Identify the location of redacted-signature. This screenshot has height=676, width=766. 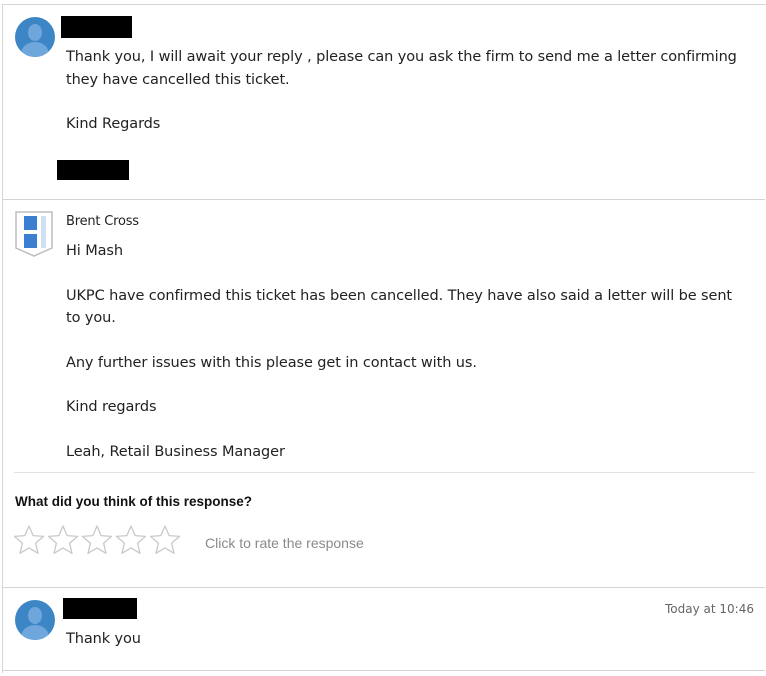
(93, 170).